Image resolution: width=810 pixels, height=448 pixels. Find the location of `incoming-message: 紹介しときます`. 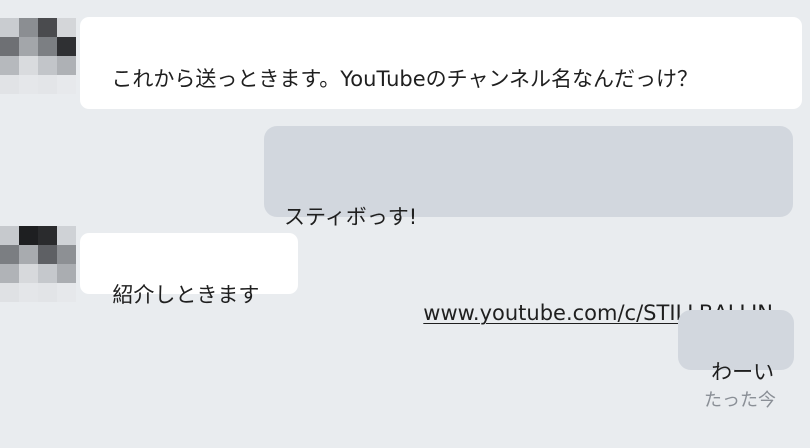

incoming-message: 紹介しときます is located at coordinates (189, 270).